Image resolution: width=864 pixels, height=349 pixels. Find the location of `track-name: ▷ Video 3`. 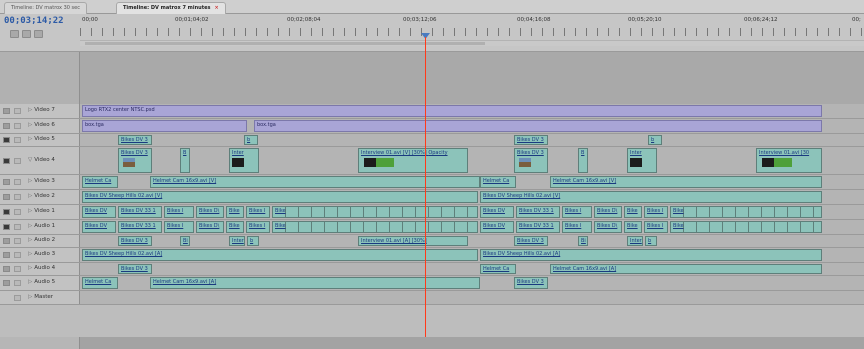

track-name: ▷ Video 3 is located at coordinates (41, 181).